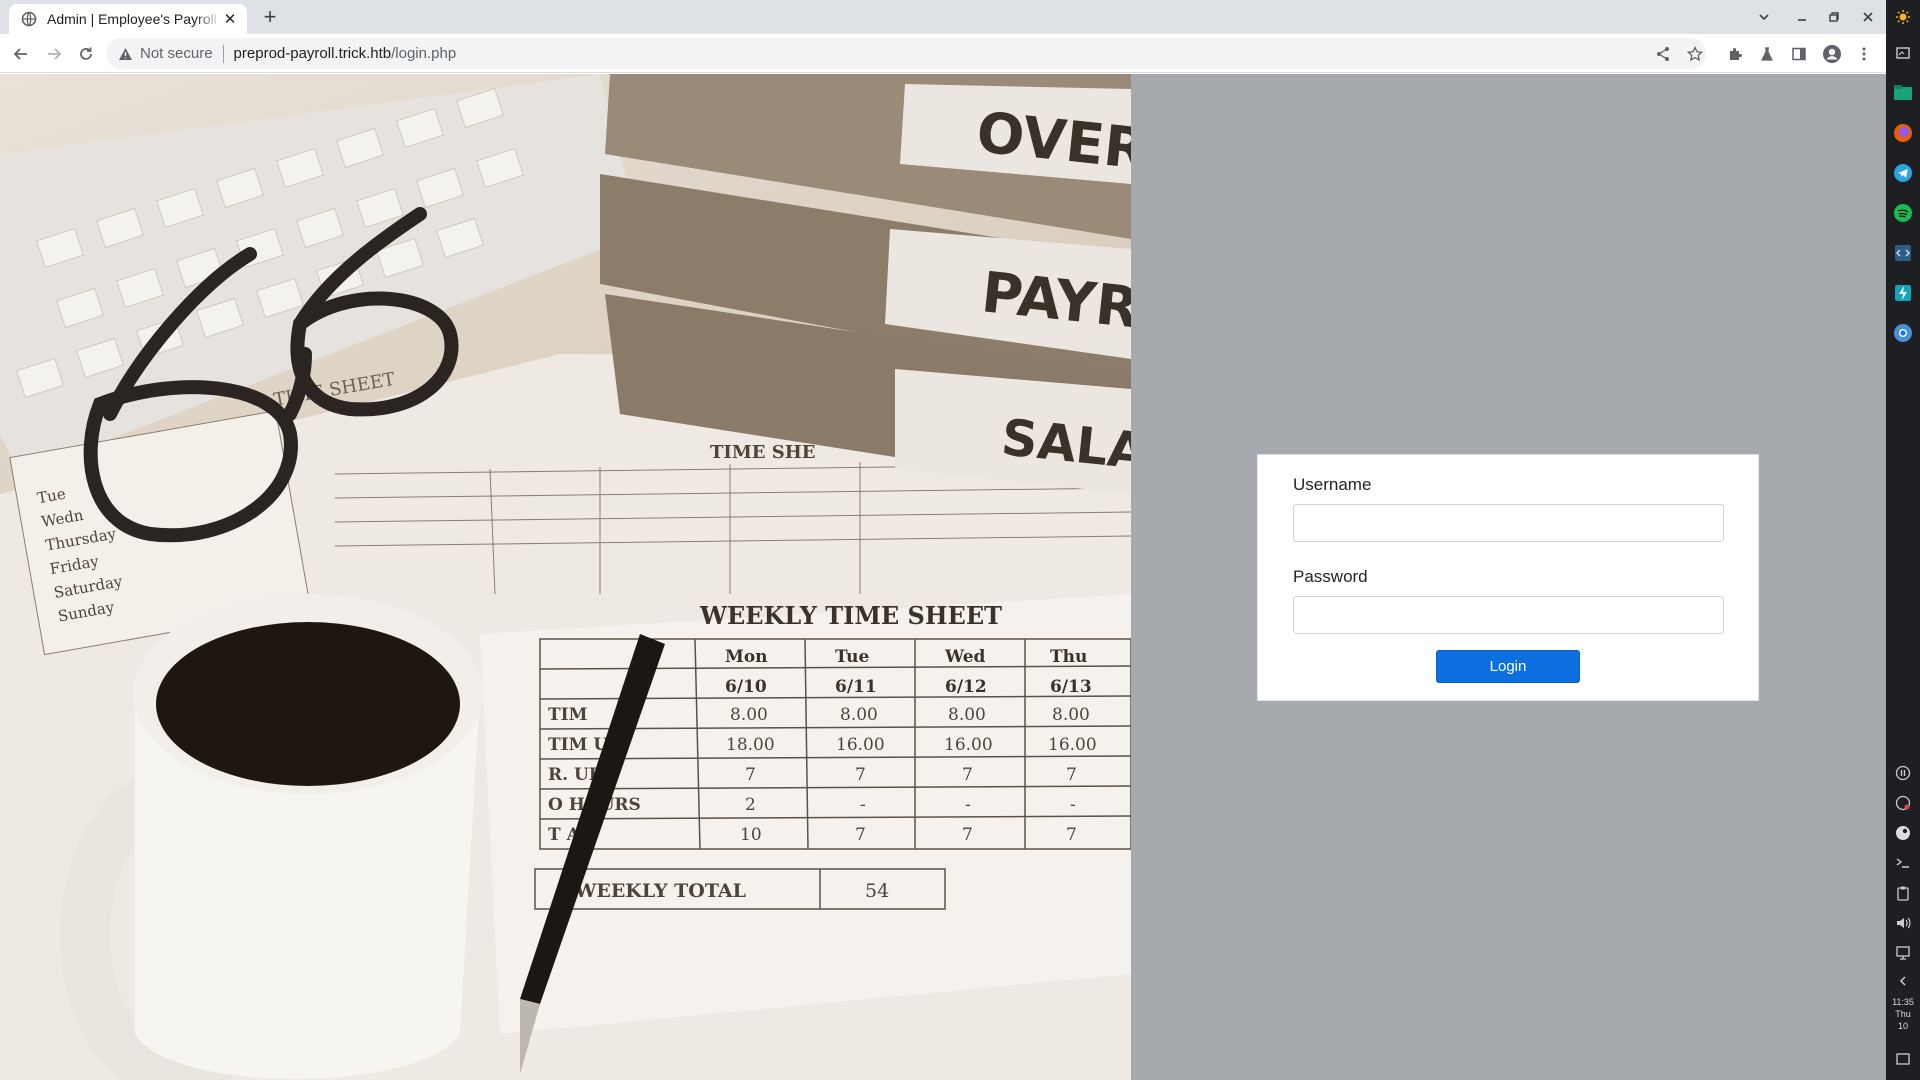 The width and height of the screenshot is (1920, 1080). I want to click on network-icon, so click(1903, 953).